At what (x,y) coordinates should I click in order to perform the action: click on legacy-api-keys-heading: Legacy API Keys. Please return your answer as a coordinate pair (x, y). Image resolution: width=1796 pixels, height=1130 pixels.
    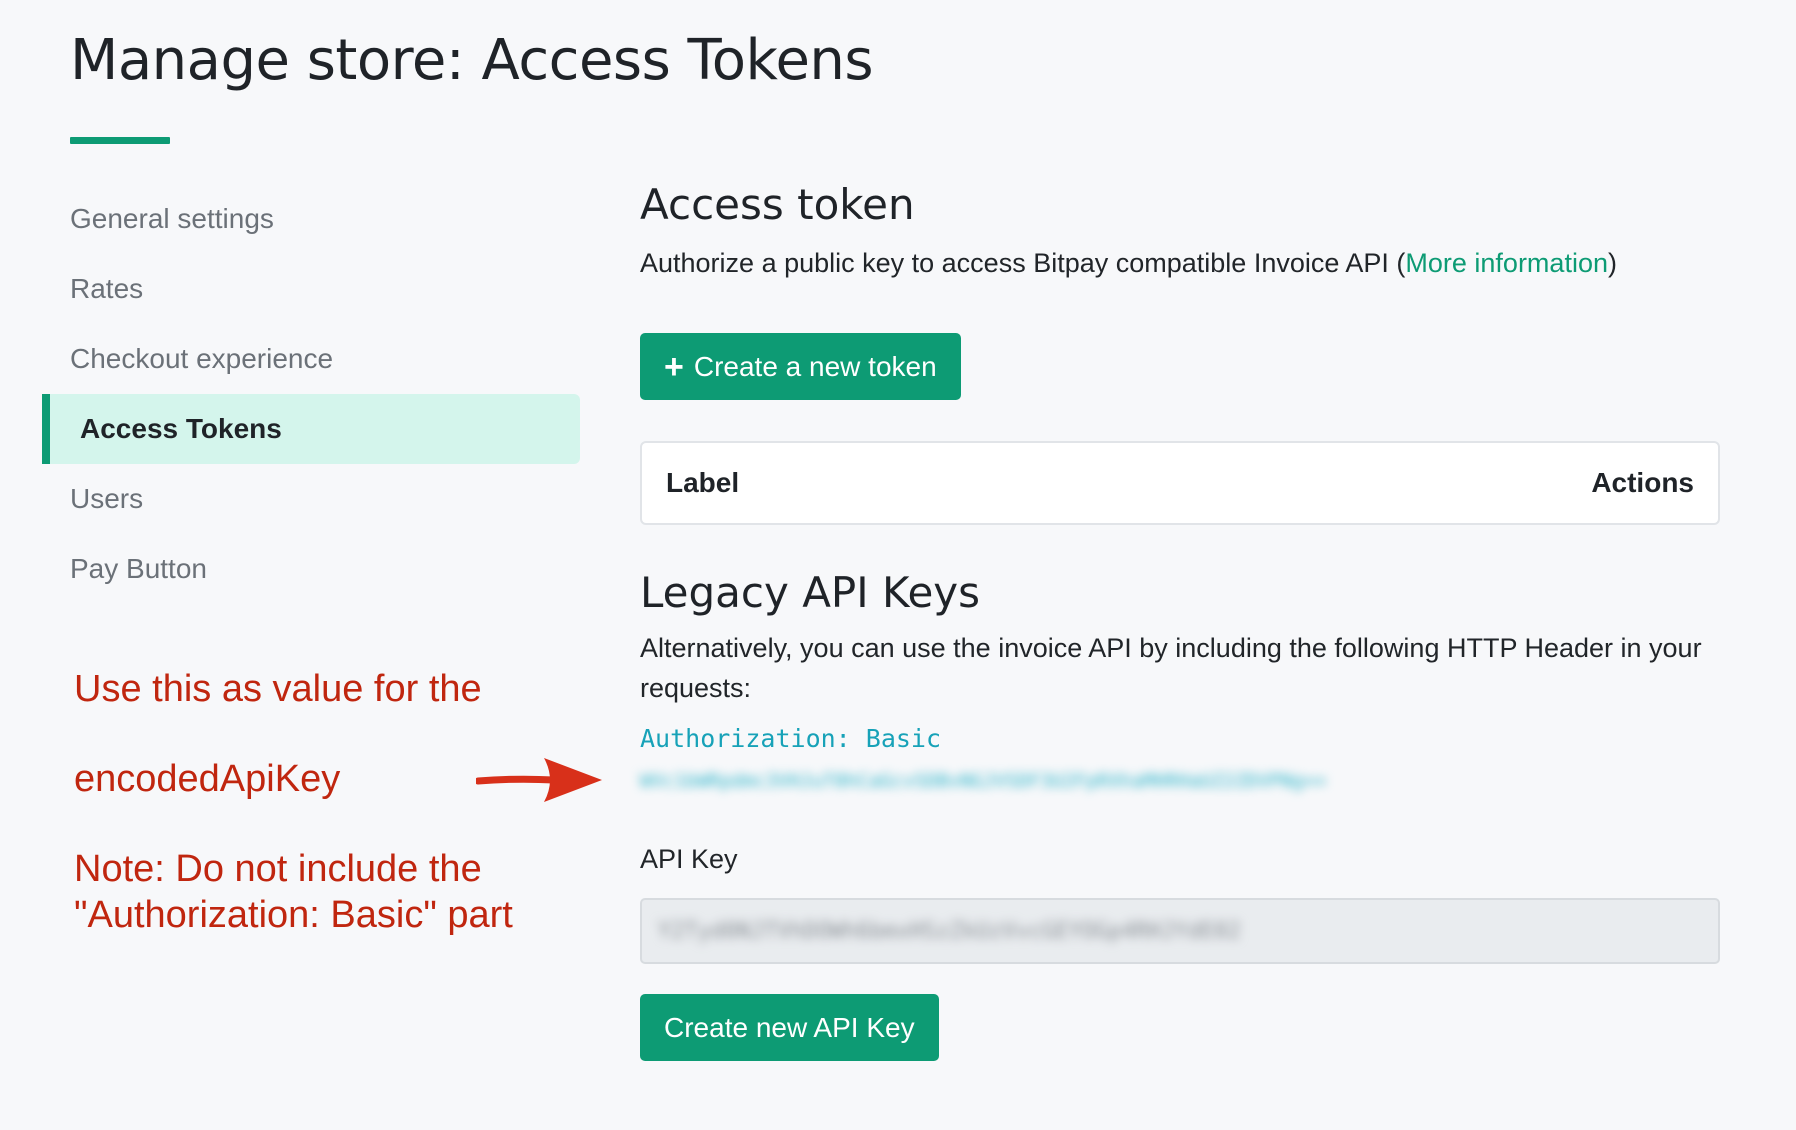
    Looking at the image, I should click on (810, 592).